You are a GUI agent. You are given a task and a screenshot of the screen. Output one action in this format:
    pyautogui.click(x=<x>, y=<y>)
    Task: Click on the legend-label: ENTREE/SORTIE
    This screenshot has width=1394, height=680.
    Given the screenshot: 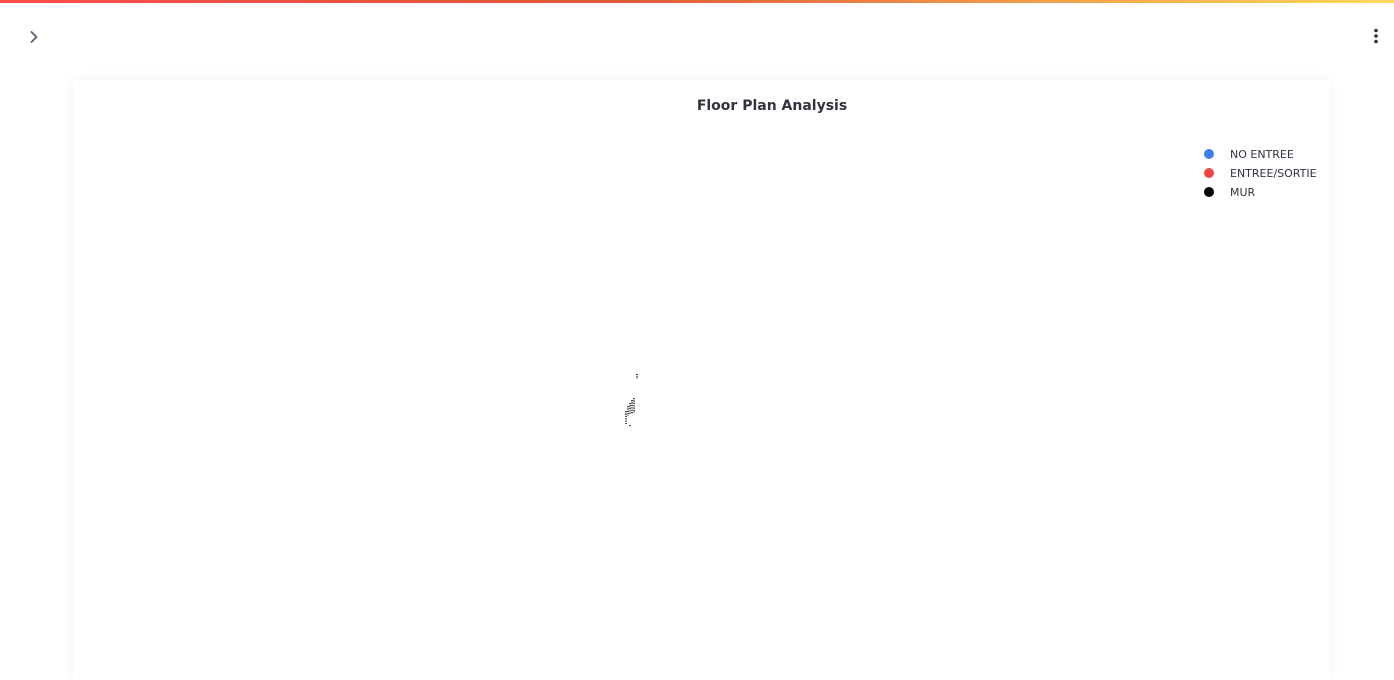 What is the action you would take?
    pyautogui.click(x=1273, y=173)
    